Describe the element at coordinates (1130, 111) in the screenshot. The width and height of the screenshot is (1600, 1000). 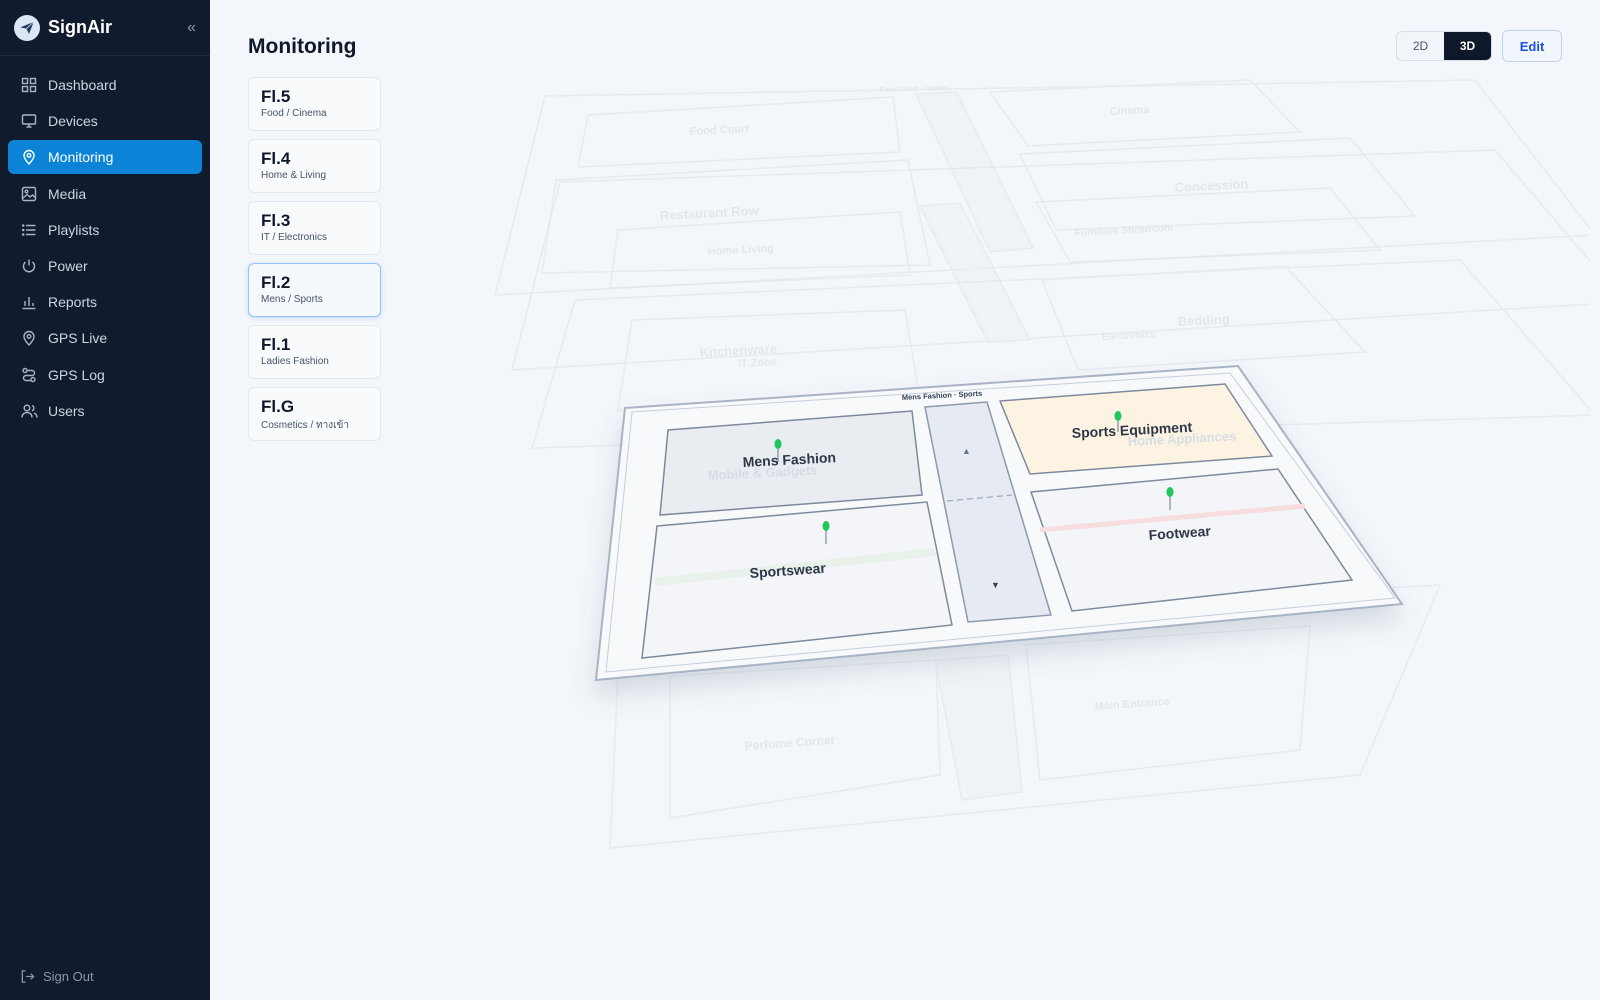
I see `zone-label-cinema: Cinema` at that location.